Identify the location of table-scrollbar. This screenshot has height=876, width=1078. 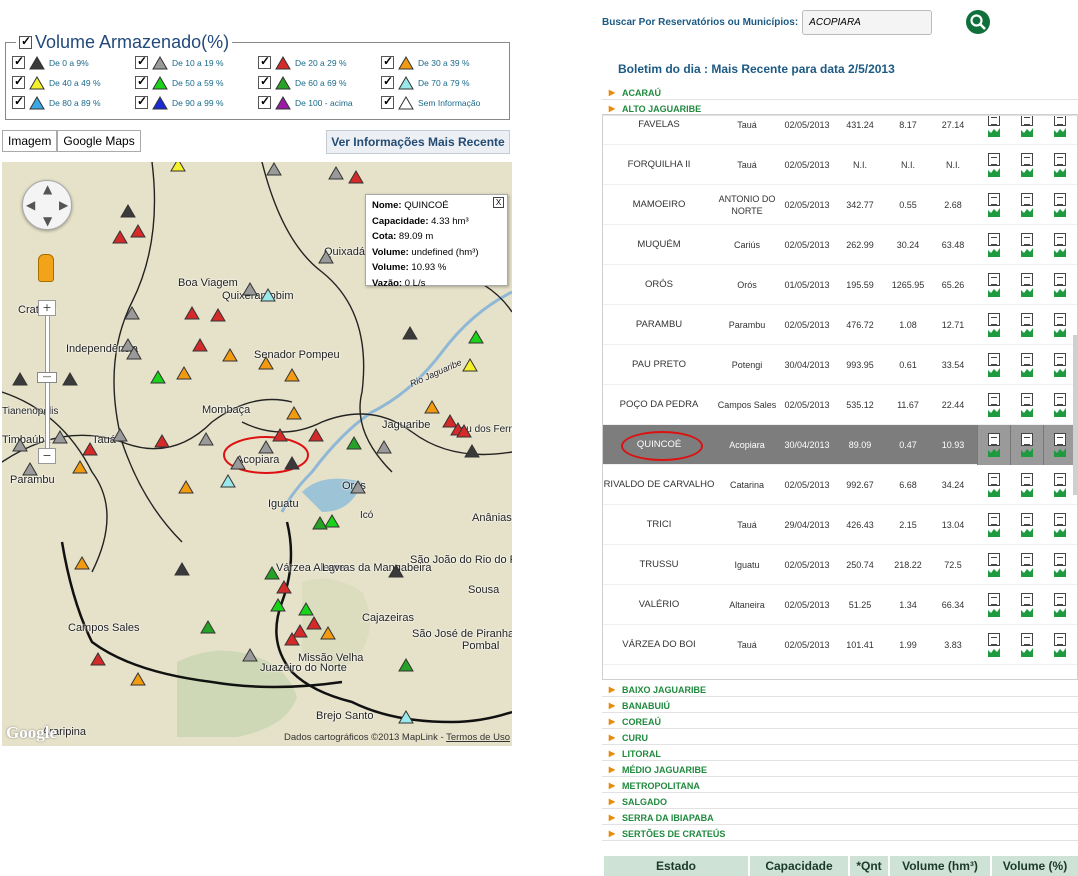
(1075, 415).